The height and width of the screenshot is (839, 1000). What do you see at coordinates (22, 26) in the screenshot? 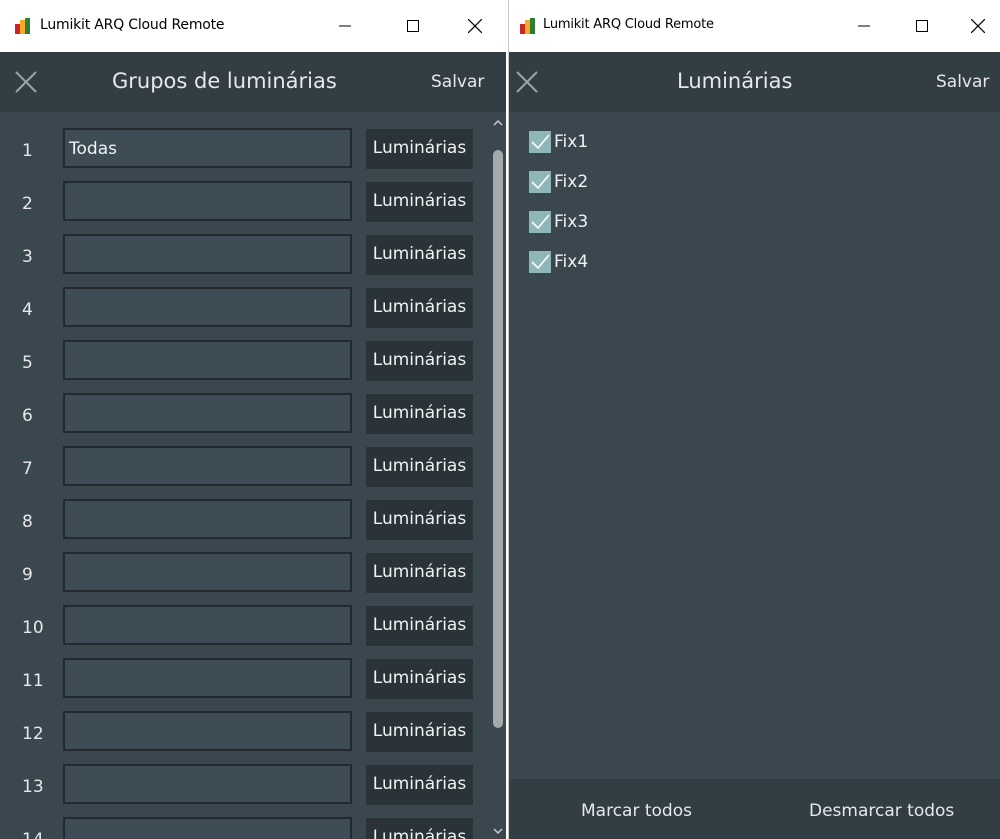
I see `lumikit-app-icon` at bounding box center [22, 26].